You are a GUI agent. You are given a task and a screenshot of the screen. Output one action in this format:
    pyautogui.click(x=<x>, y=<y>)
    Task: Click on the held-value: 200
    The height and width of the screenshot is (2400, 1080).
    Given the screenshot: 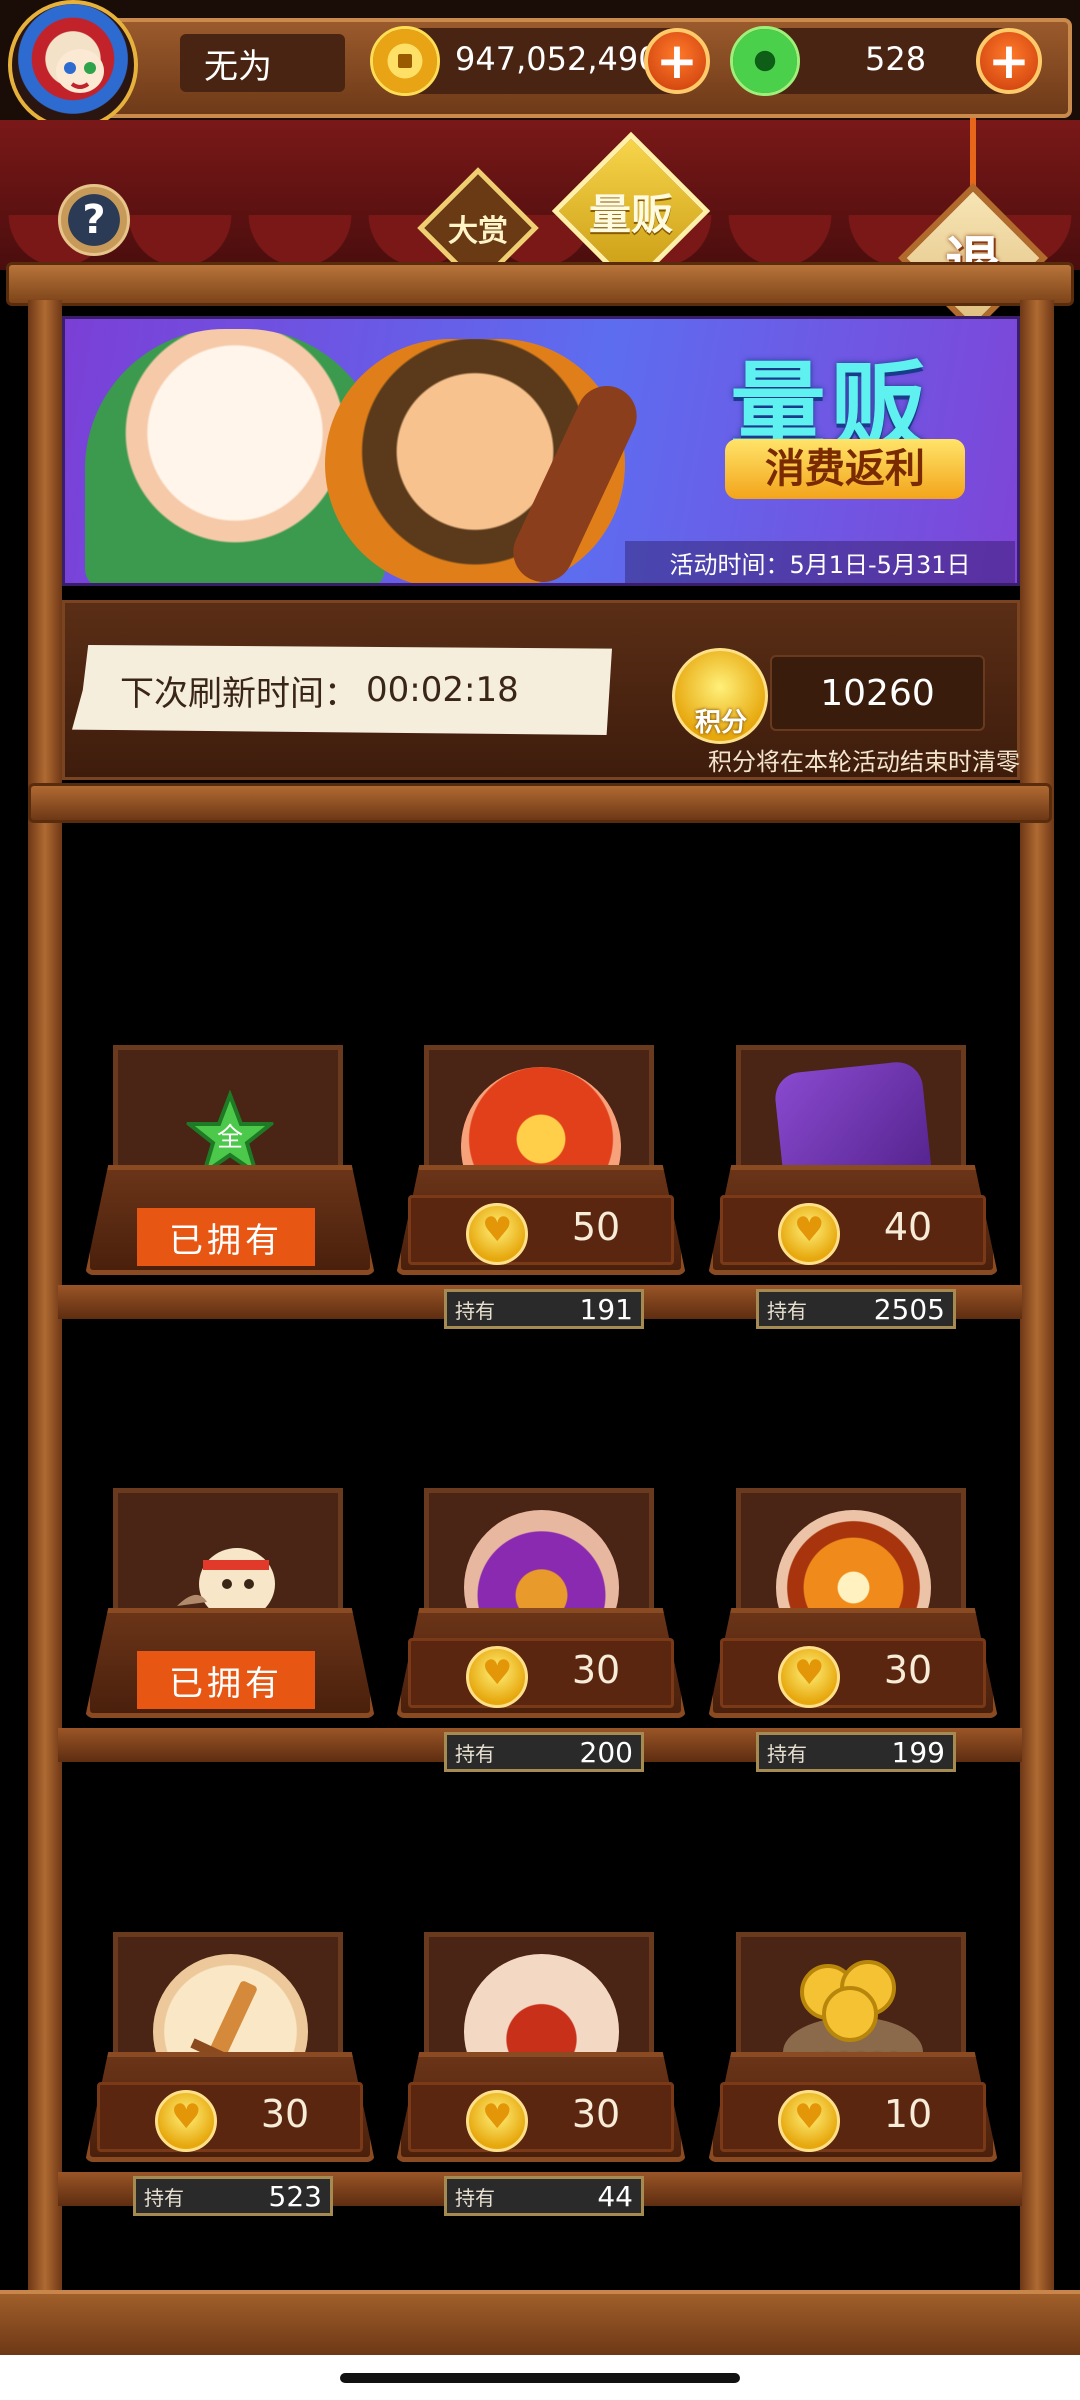 What is the action you would take?
    pyautogui.click(x=606, y=1752)
    